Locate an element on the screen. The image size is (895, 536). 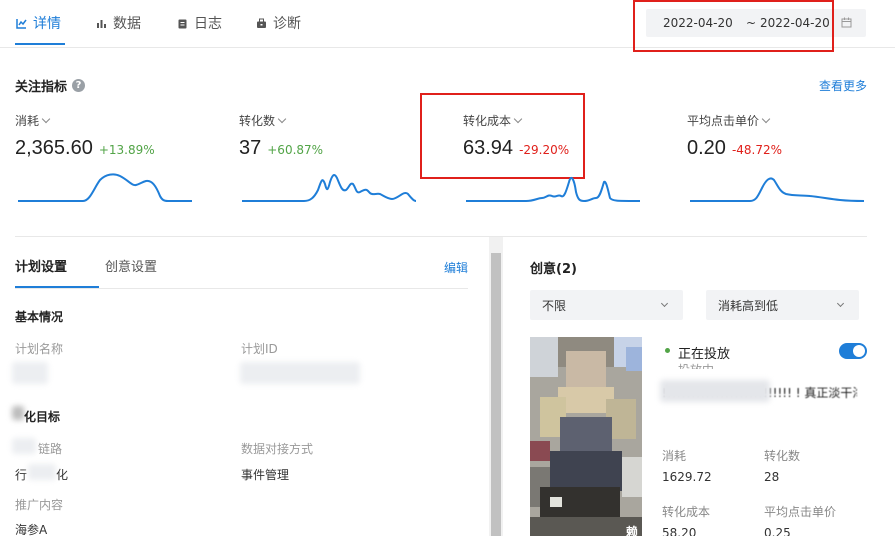
stat-label: 转化数 is located at coordinates (782, 456).